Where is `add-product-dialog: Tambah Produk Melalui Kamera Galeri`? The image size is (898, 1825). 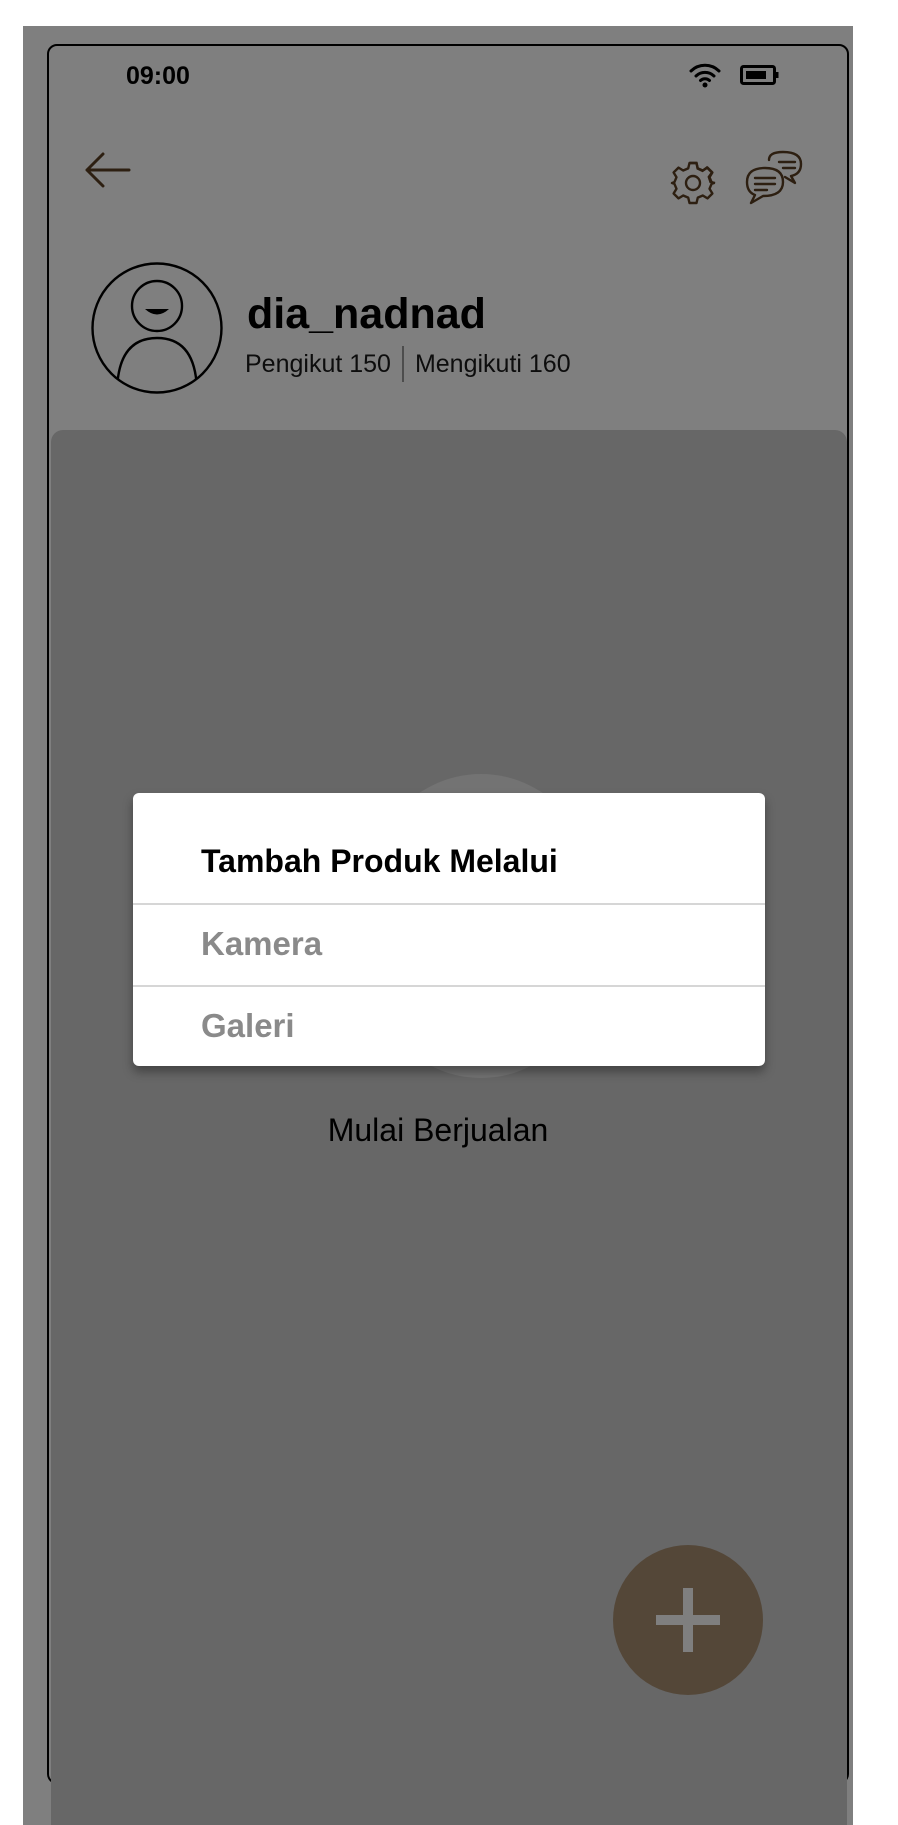 add-product-dialog: Tambah Produk Melalui Kamera Galeri is located at coordinates (449, 929).